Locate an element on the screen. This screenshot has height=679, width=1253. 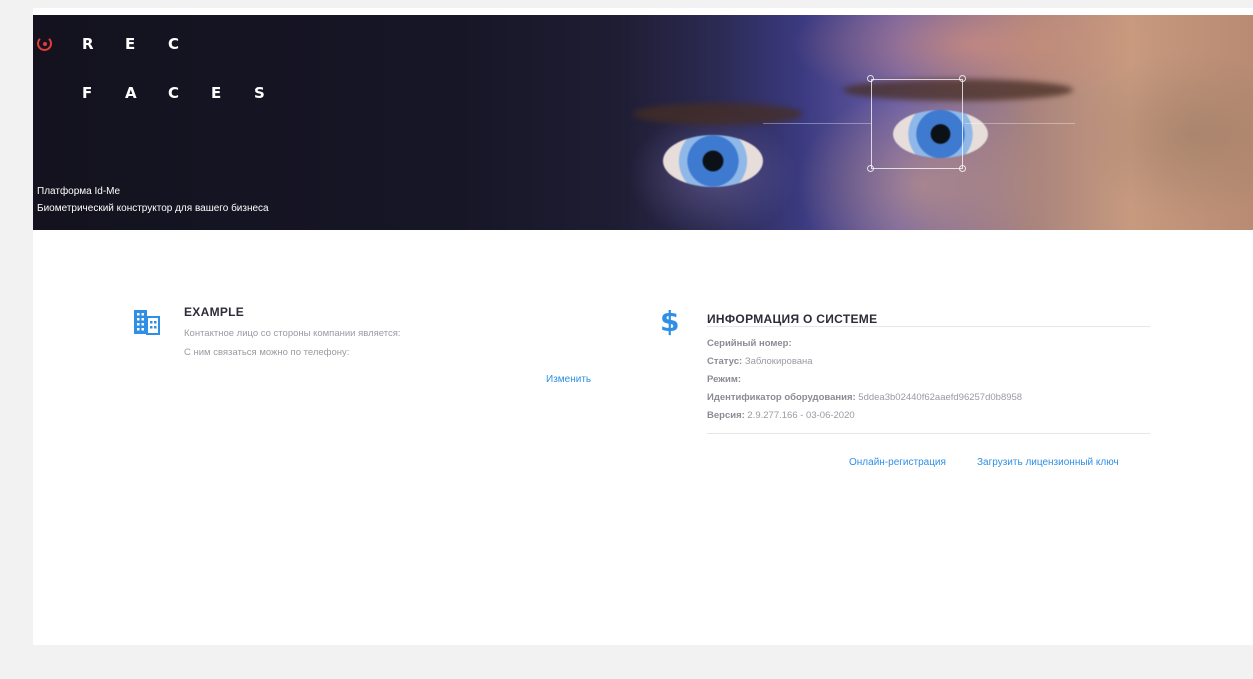
system-info-divider-bottom is located at coordinates (928, 433).